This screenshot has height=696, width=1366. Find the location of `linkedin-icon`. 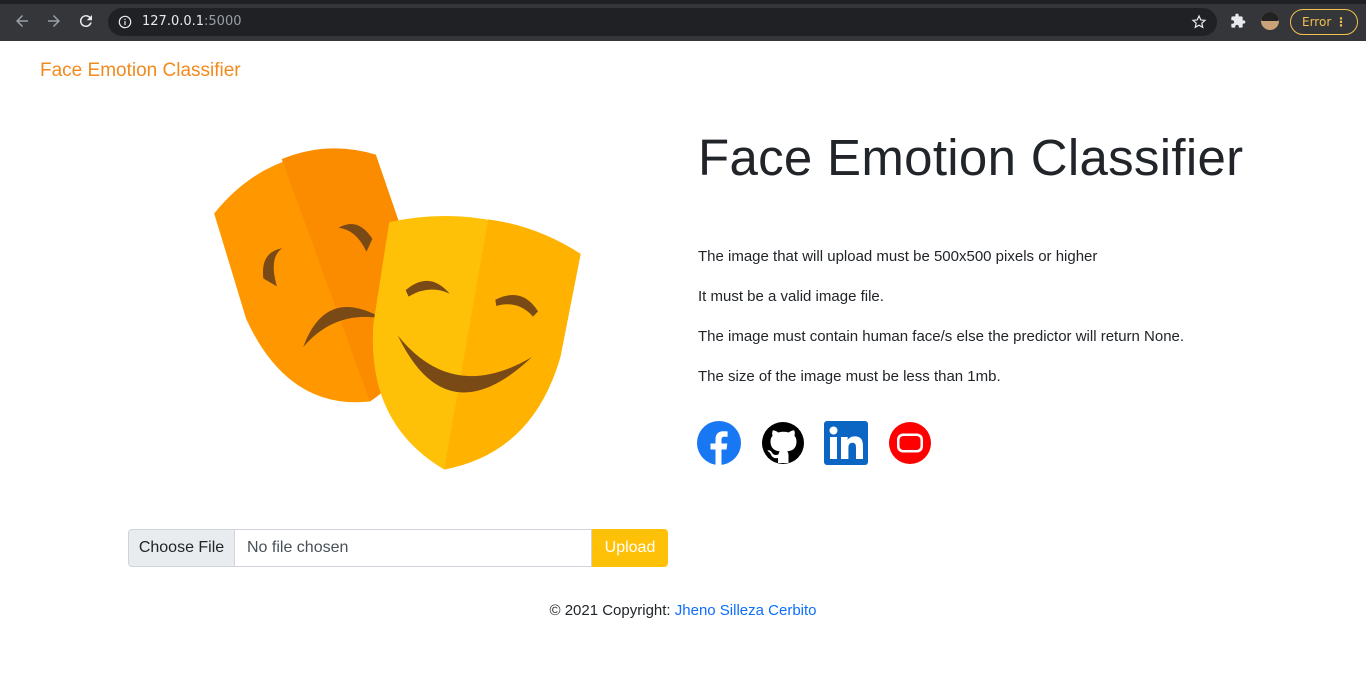

linkedin-icon is located at coordinates (846, 443).